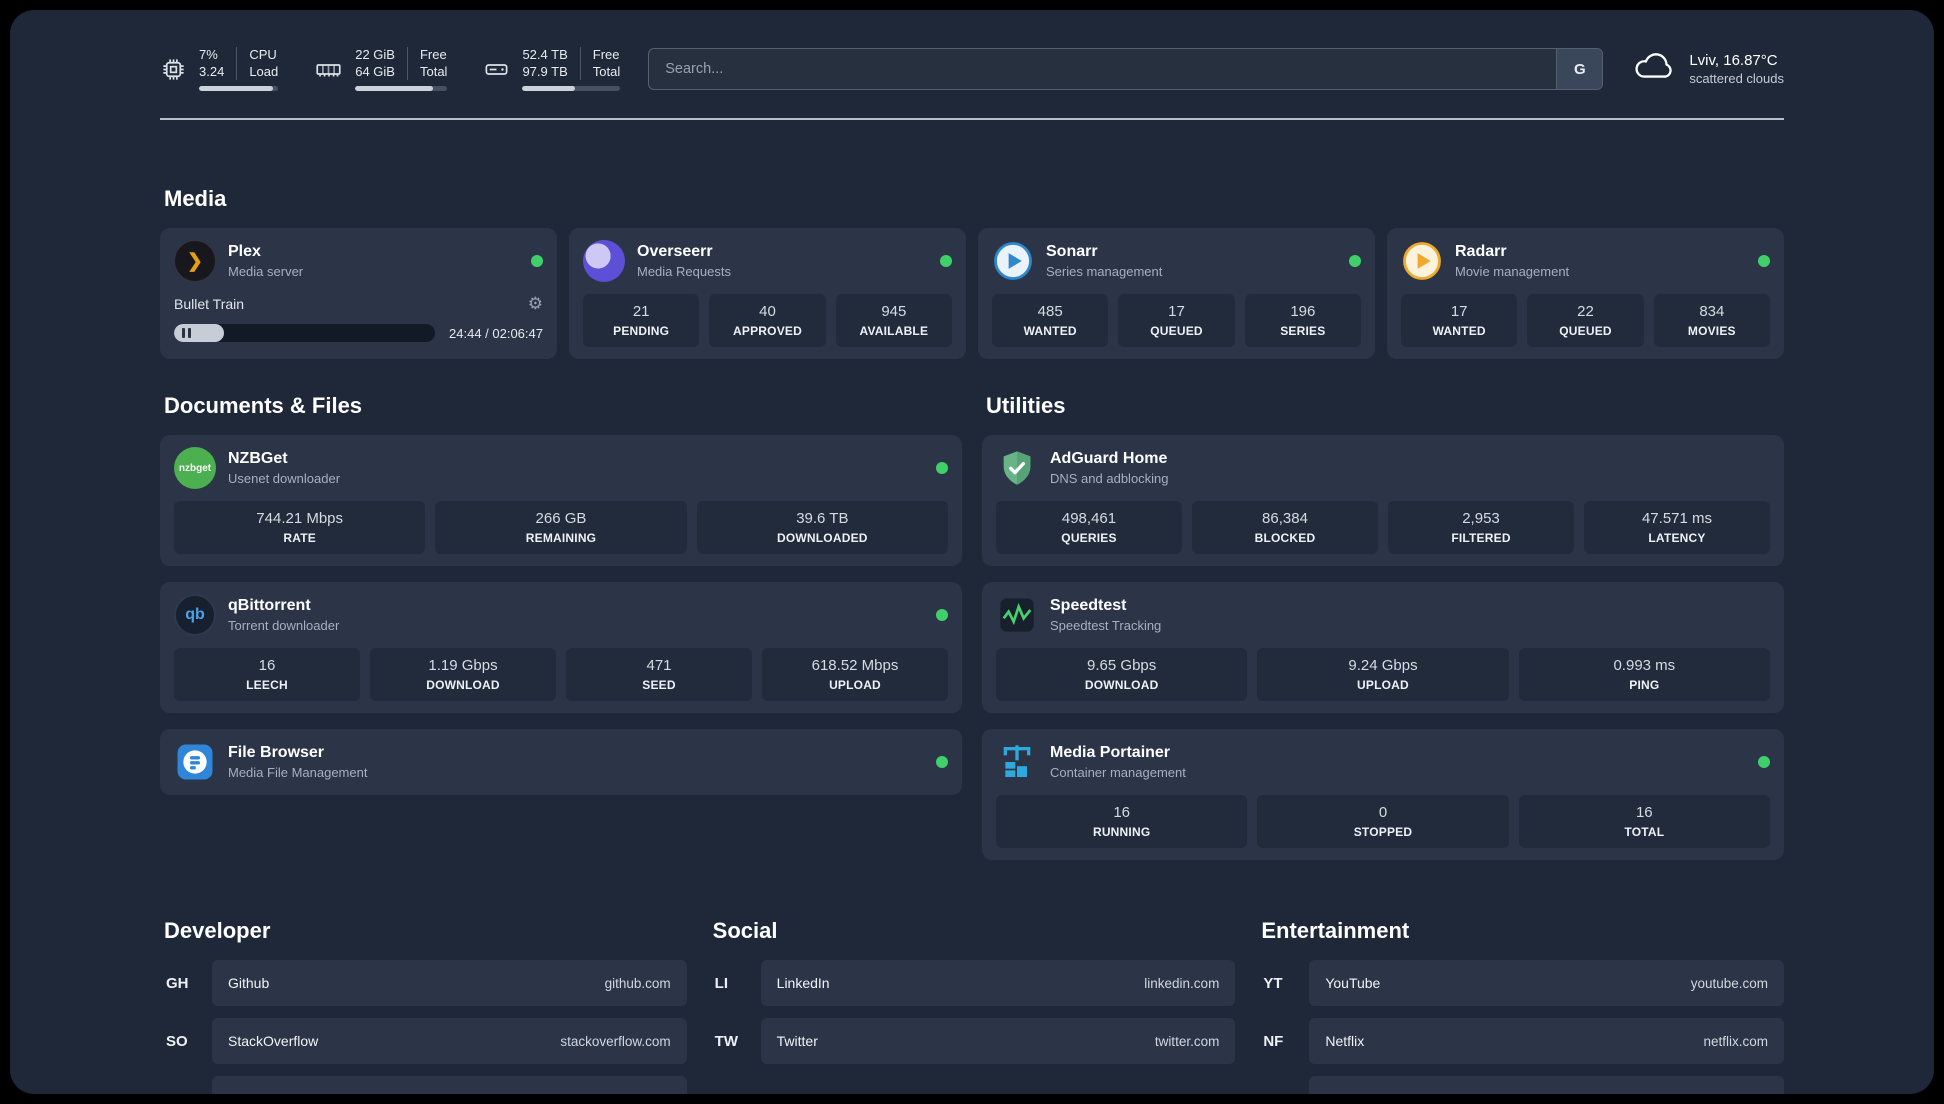  What do you see at coordinates (1677, 527) in the screenshot?
I see `stat-tile: 47.571 ms LATENCY` at bounding box center [1677, 527].